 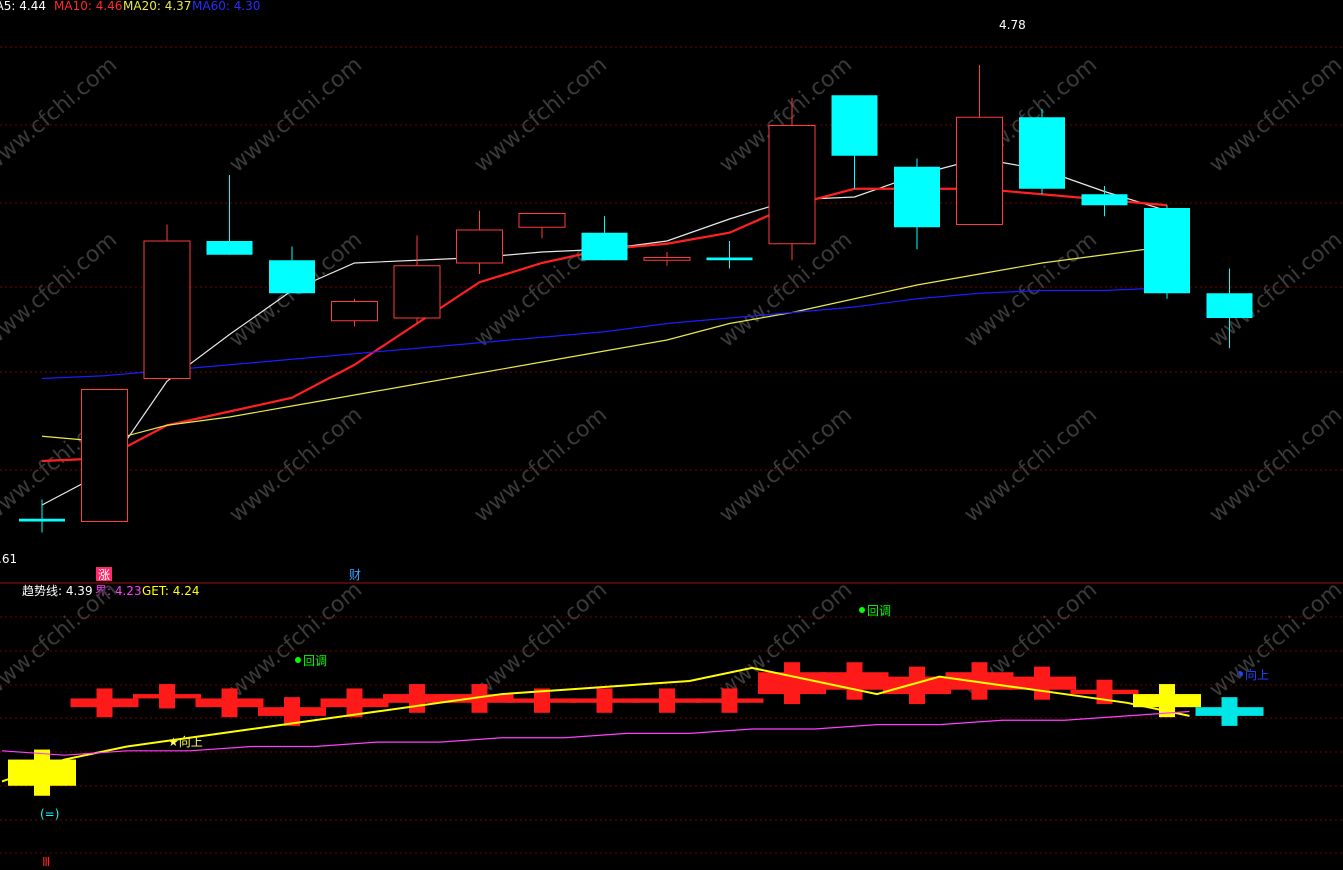 What do you see at coordinates (170, 591) in the screenshot?
I see `get-label: GET: 4.24` at bounding box center [170, 591].